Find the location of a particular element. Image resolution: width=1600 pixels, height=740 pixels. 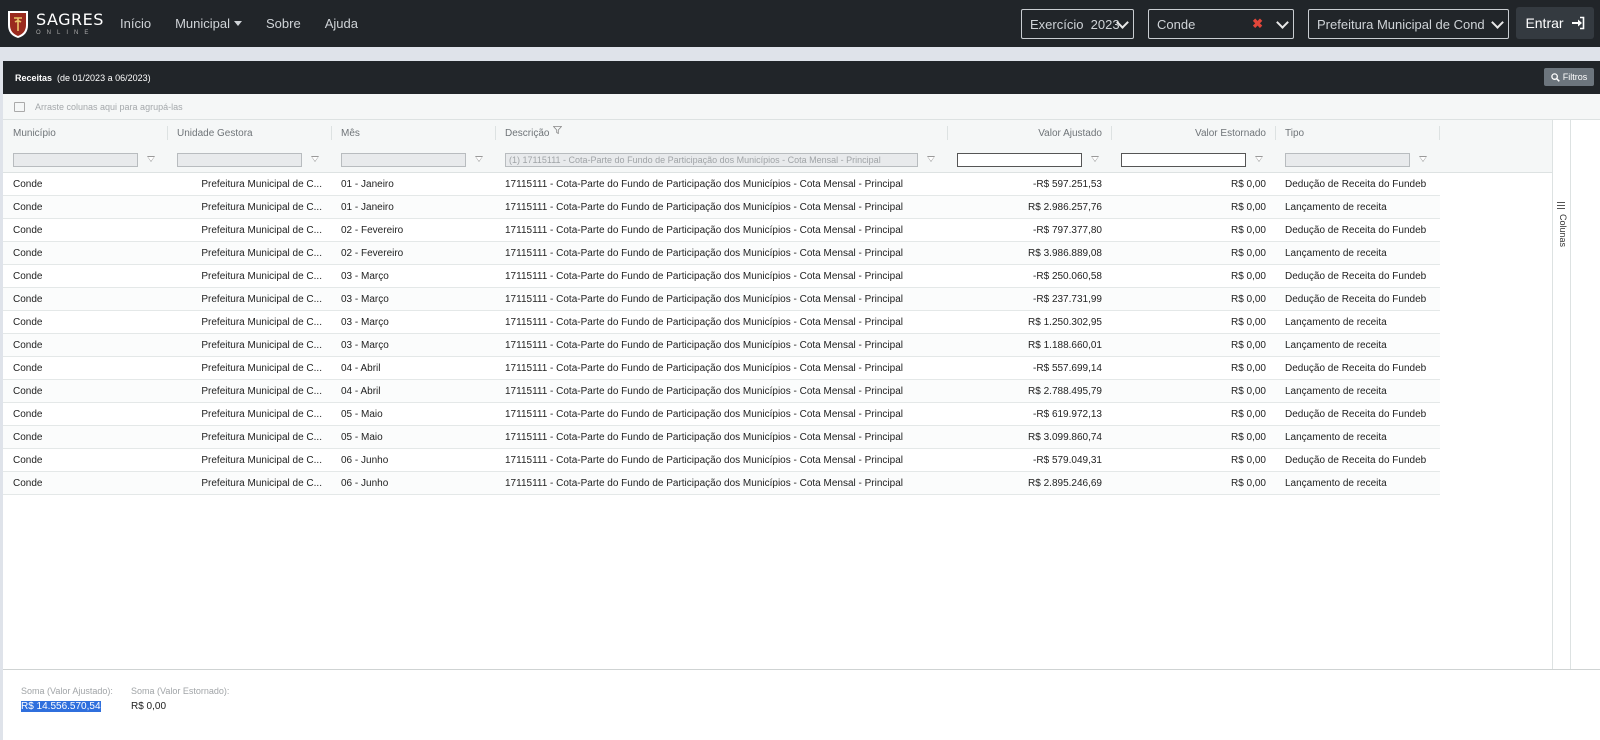

exercicio-select: Exercício 2023 is located at coordinates (1077, 24).